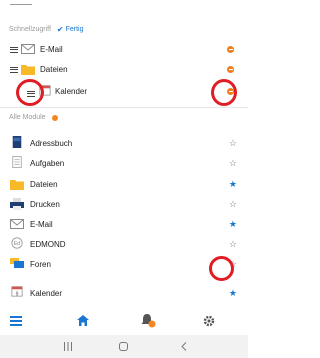 Image resolution: width=320 pixels, height=358 pixels. I want to click on all-modules-header: Alle Module, so click(33, 117).